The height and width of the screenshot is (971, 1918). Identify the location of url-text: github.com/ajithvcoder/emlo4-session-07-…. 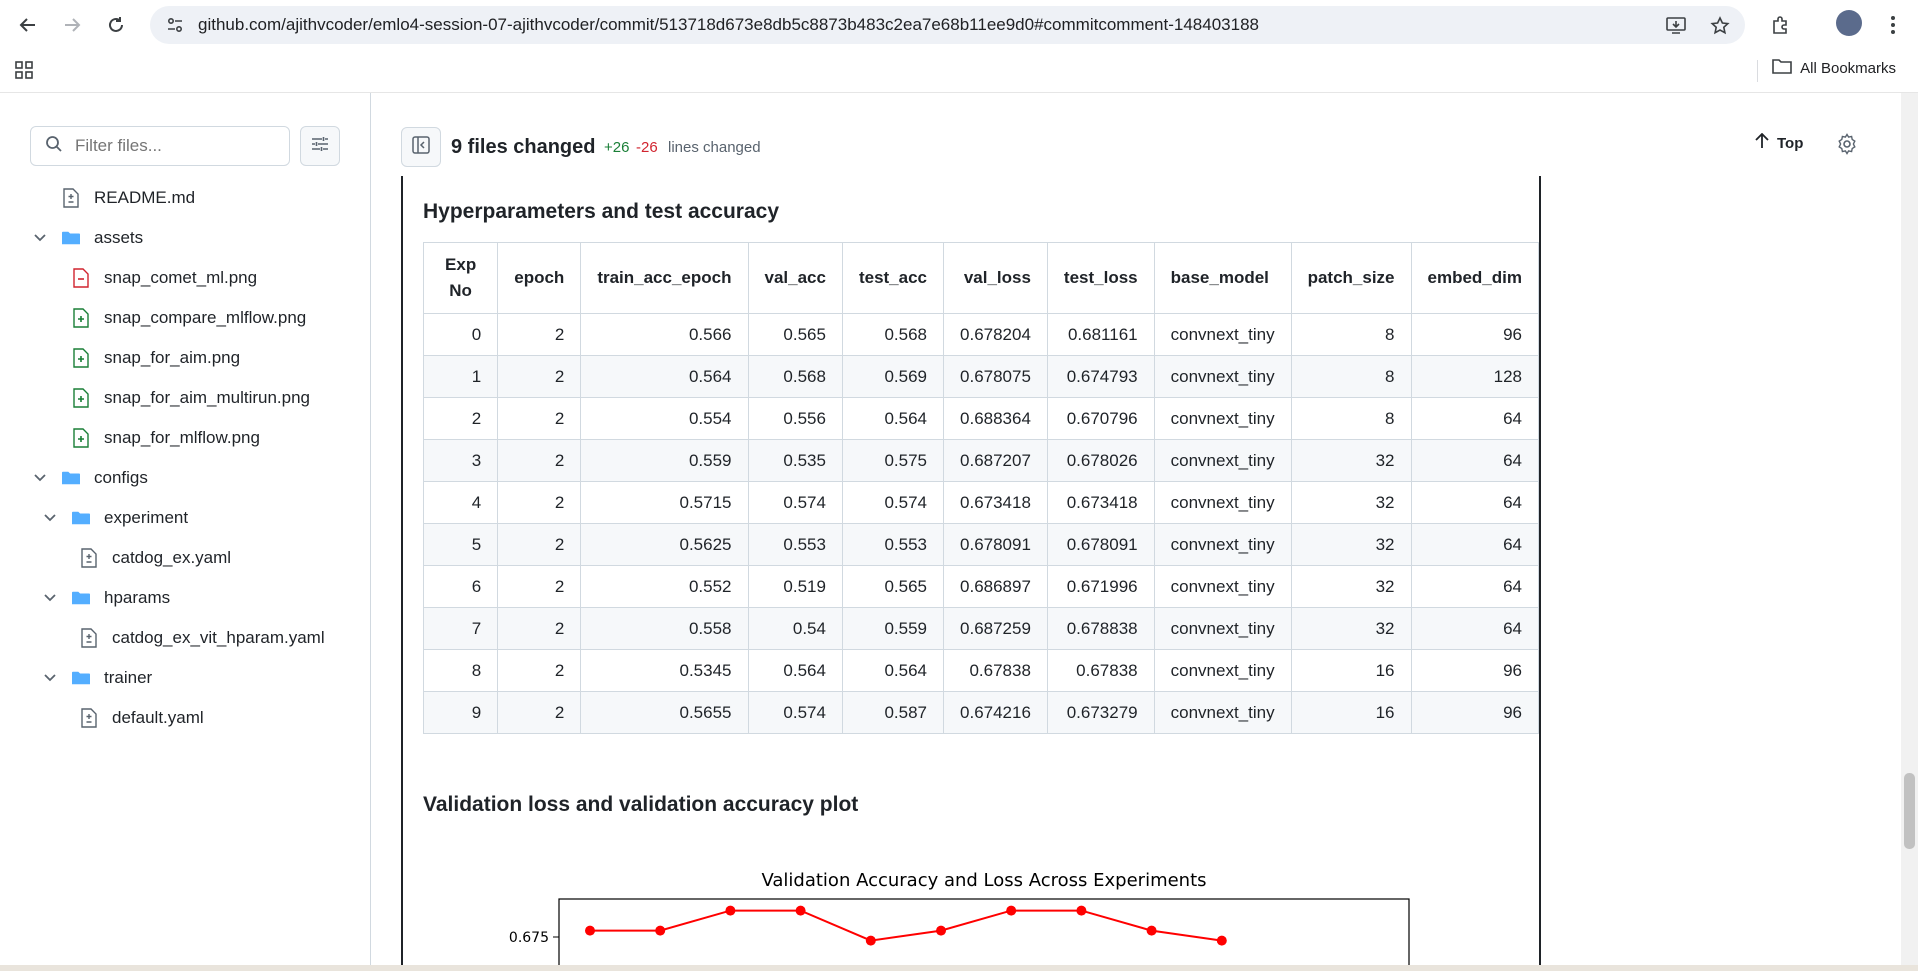
(728, 25).